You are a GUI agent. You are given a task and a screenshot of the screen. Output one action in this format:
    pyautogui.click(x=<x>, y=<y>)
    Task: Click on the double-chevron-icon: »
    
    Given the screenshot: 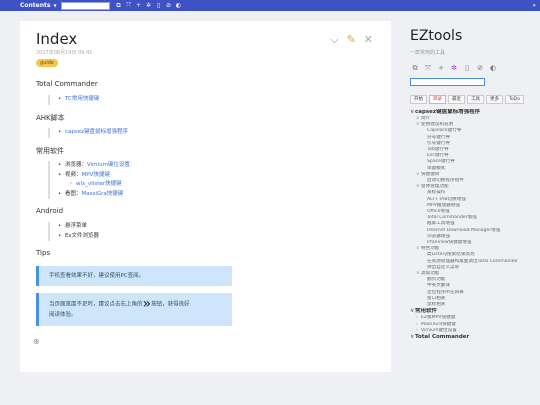 What is the action you would take?
    pyautogui.click(x=147, y=304)
    